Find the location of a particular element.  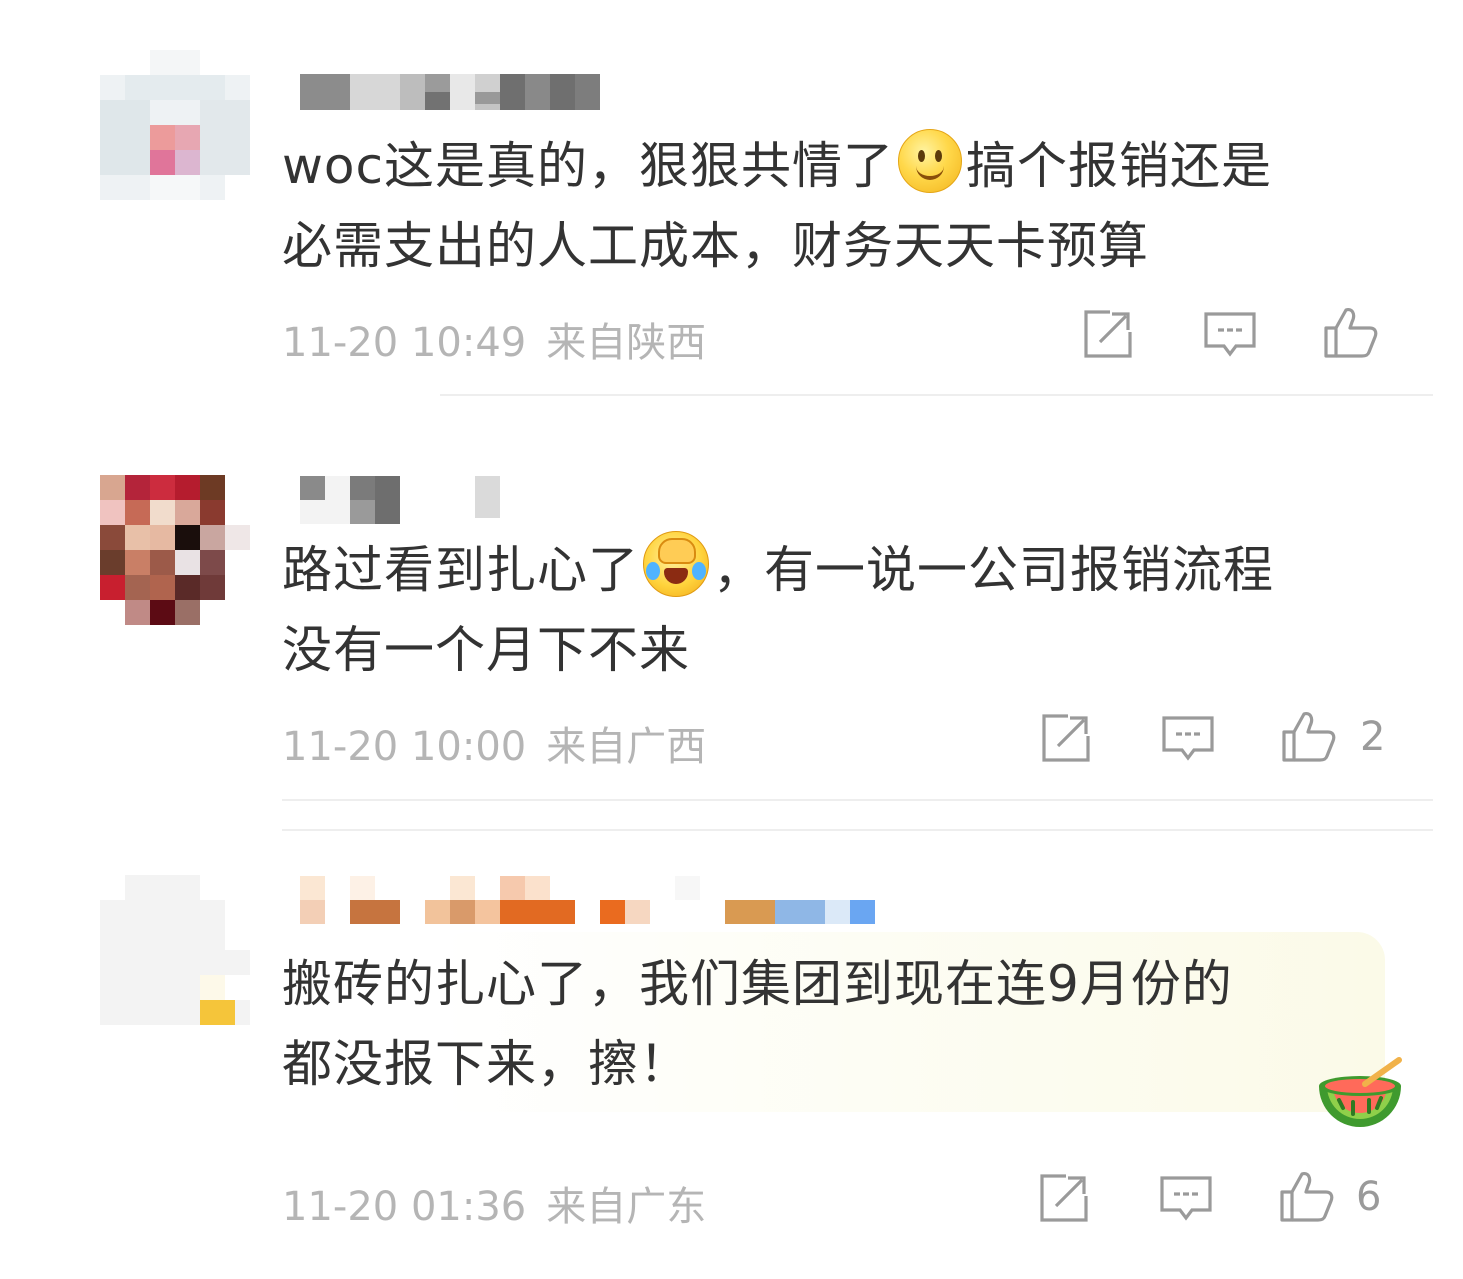

comment-meta: 11-20 10:00 来自广西 is located at coordinates (494, 743).